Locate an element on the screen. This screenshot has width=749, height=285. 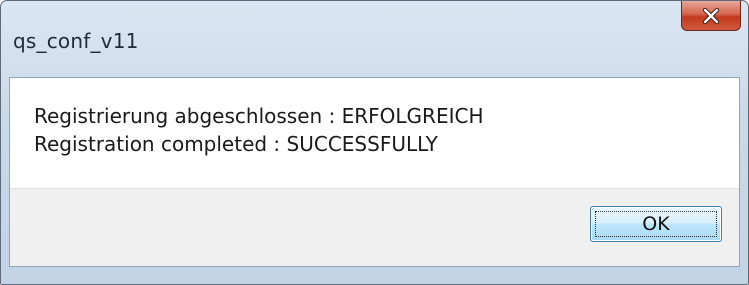
ok-button: OK is located at coordinates (656, 224).